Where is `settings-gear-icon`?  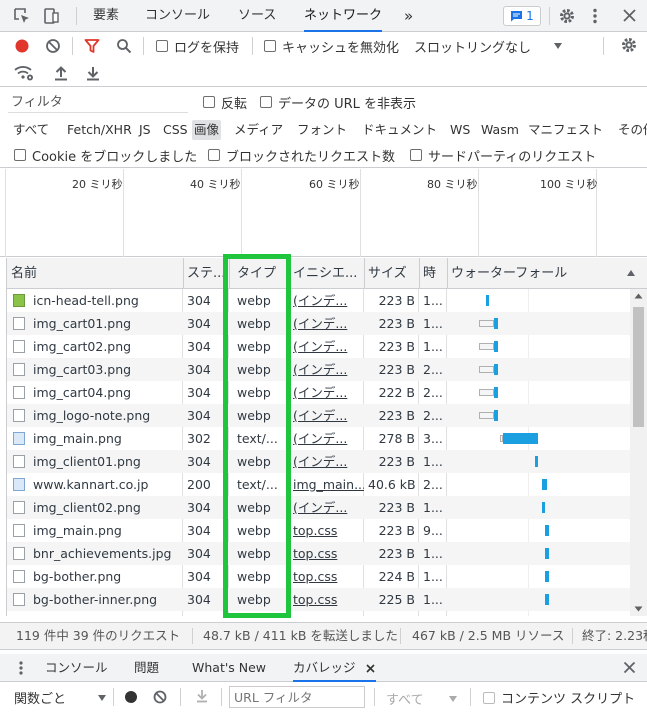
settings-gear-icon is located at coordinates (567, 16).